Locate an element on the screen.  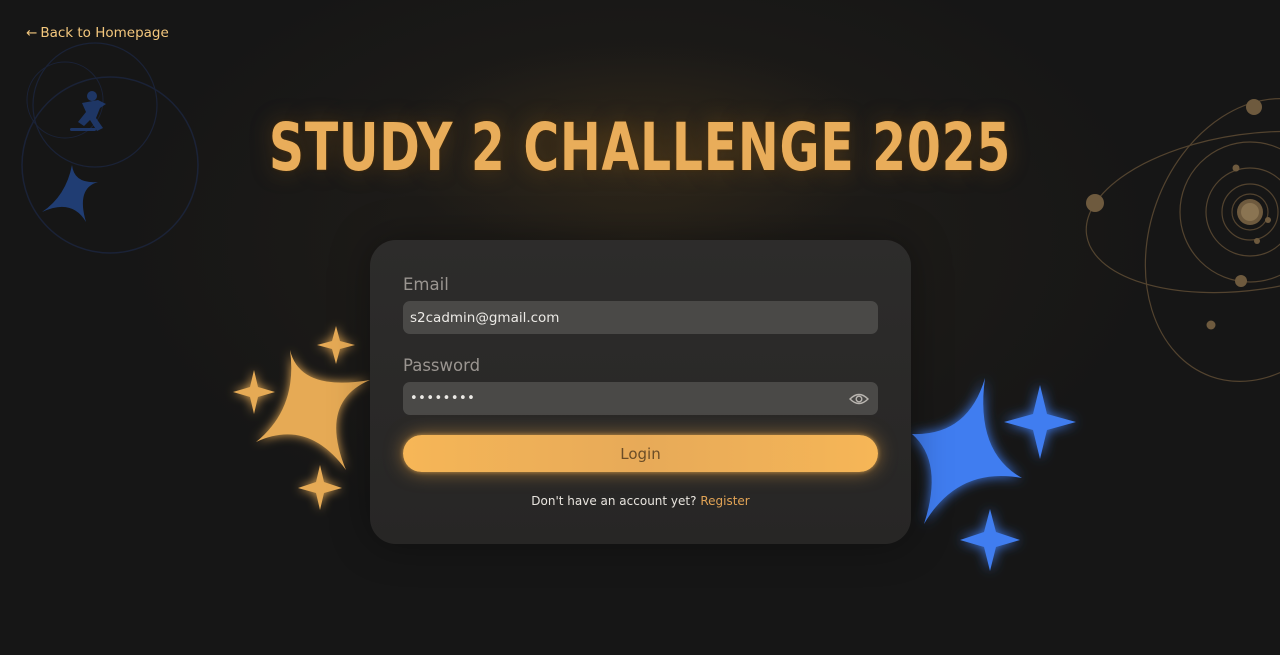
register-prompt-text: Don't have an account yet? is located at coordinates (614, 501).